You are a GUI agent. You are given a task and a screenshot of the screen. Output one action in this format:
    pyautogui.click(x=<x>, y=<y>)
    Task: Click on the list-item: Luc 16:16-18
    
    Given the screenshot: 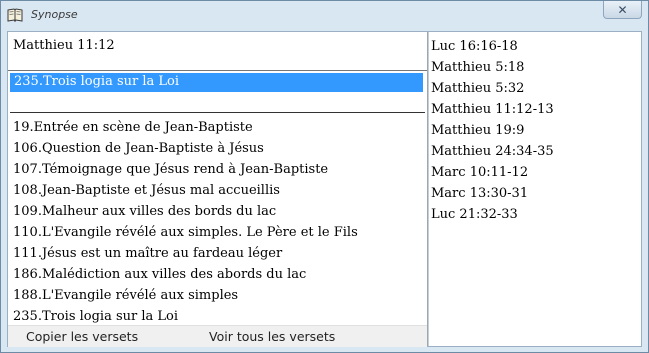 What is the action you would take?
    pyautogui.click(x=492, y=46)
    